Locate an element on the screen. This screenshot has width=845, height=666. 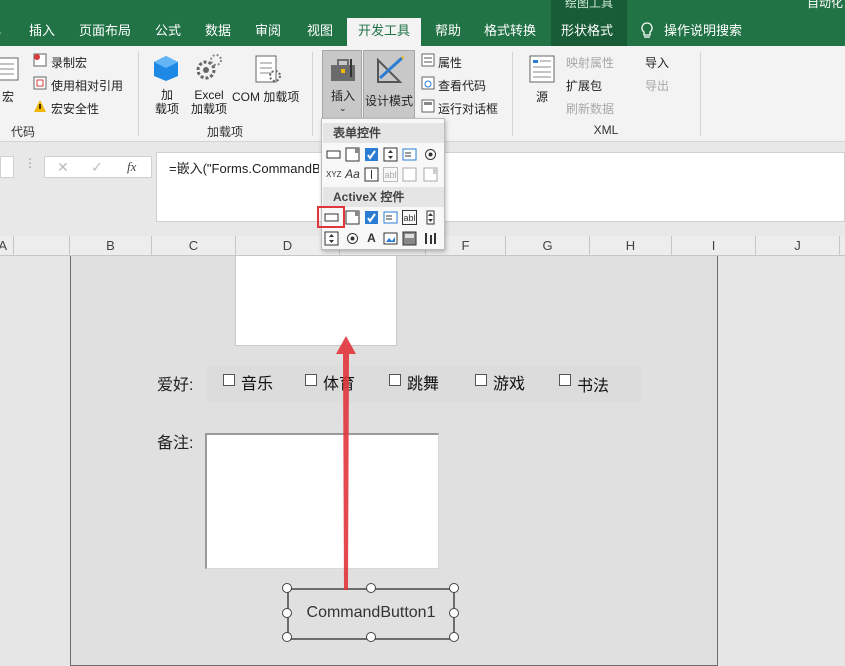
com-addins-button: COM 加载项 is located at coordinates (265, 96).